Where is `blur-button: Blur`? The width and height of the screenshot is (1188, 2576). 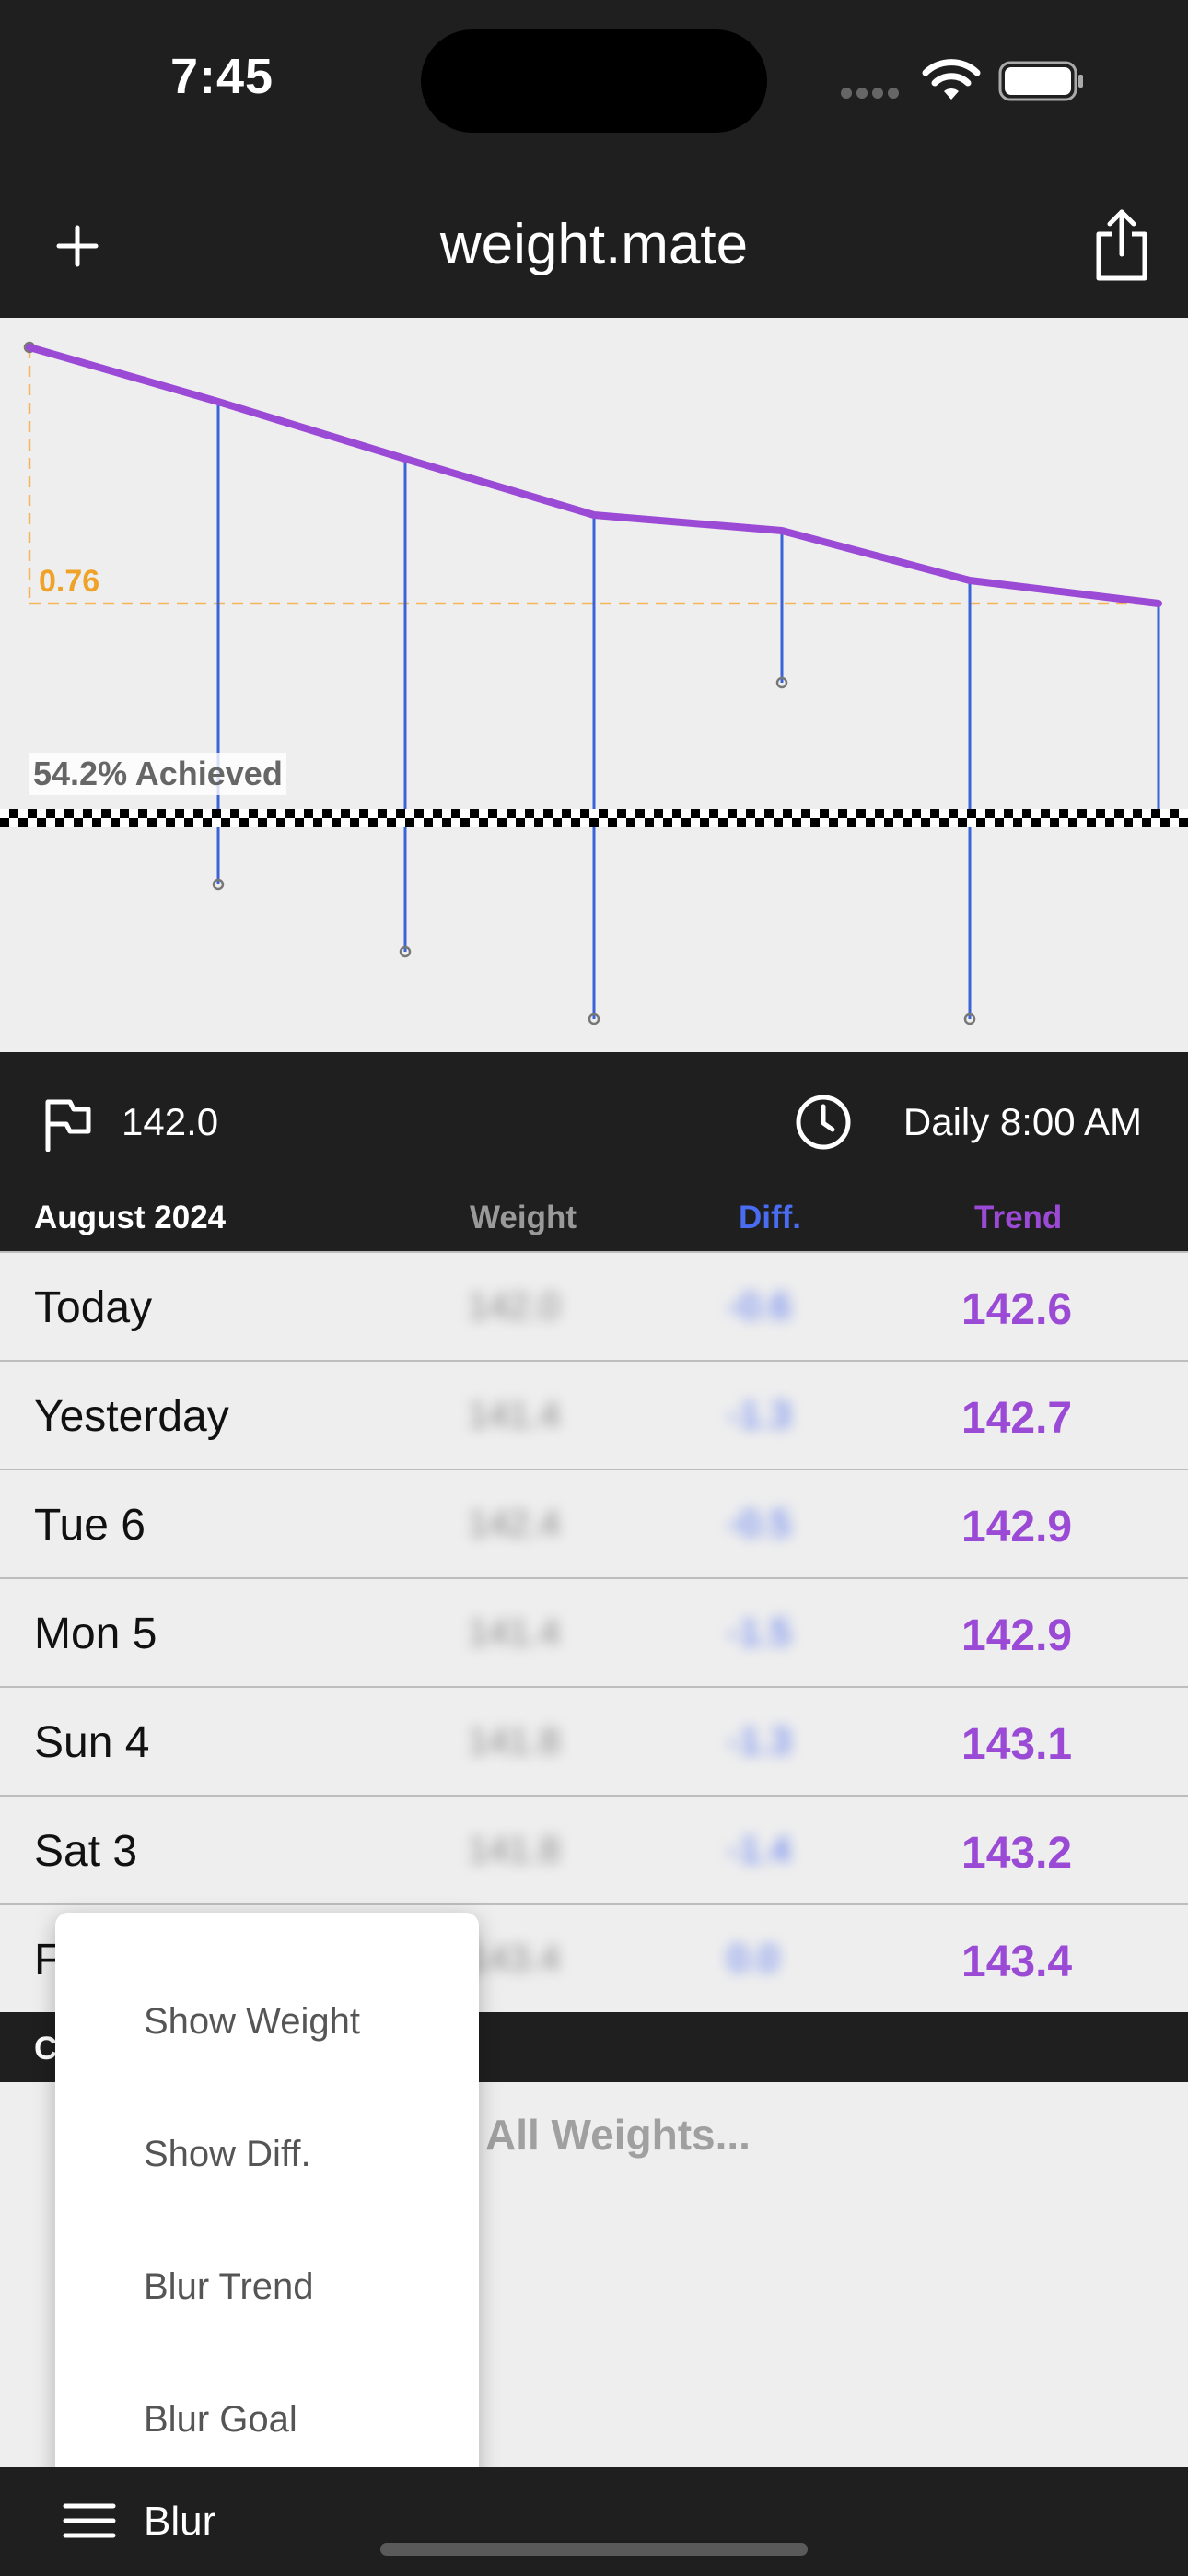
blur-button: Blur is located at coordinates (179, 2522).